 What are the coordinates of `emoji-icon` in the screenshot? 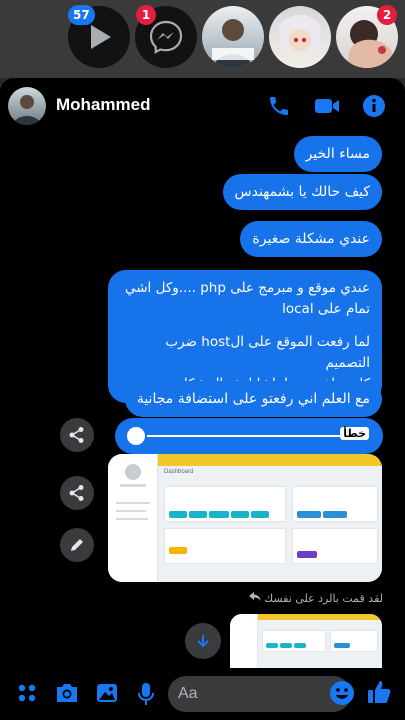 It's located at (342, 693).